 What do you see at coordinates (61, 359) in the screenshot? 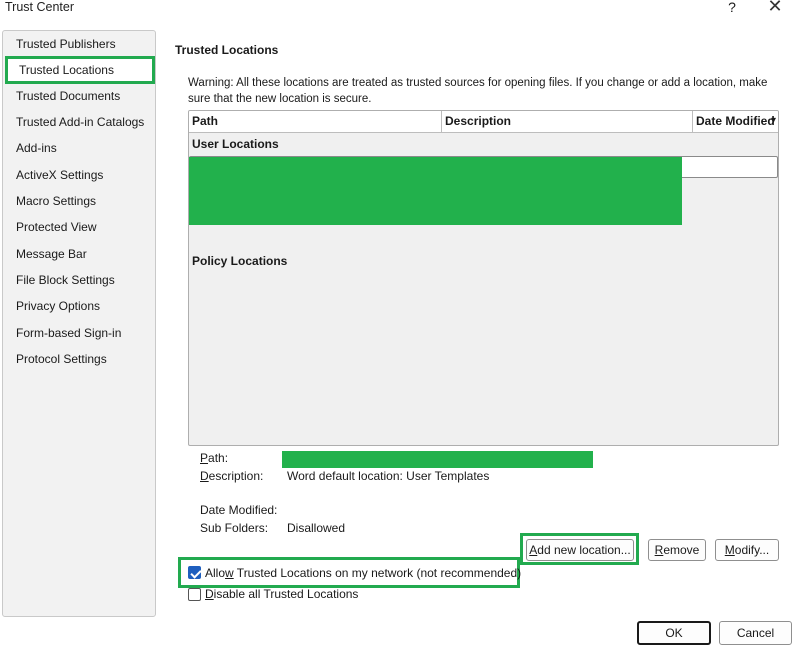
I see `sidebar-item-protocol-settings: Protocol Settings` at bounding box center [61, 359].